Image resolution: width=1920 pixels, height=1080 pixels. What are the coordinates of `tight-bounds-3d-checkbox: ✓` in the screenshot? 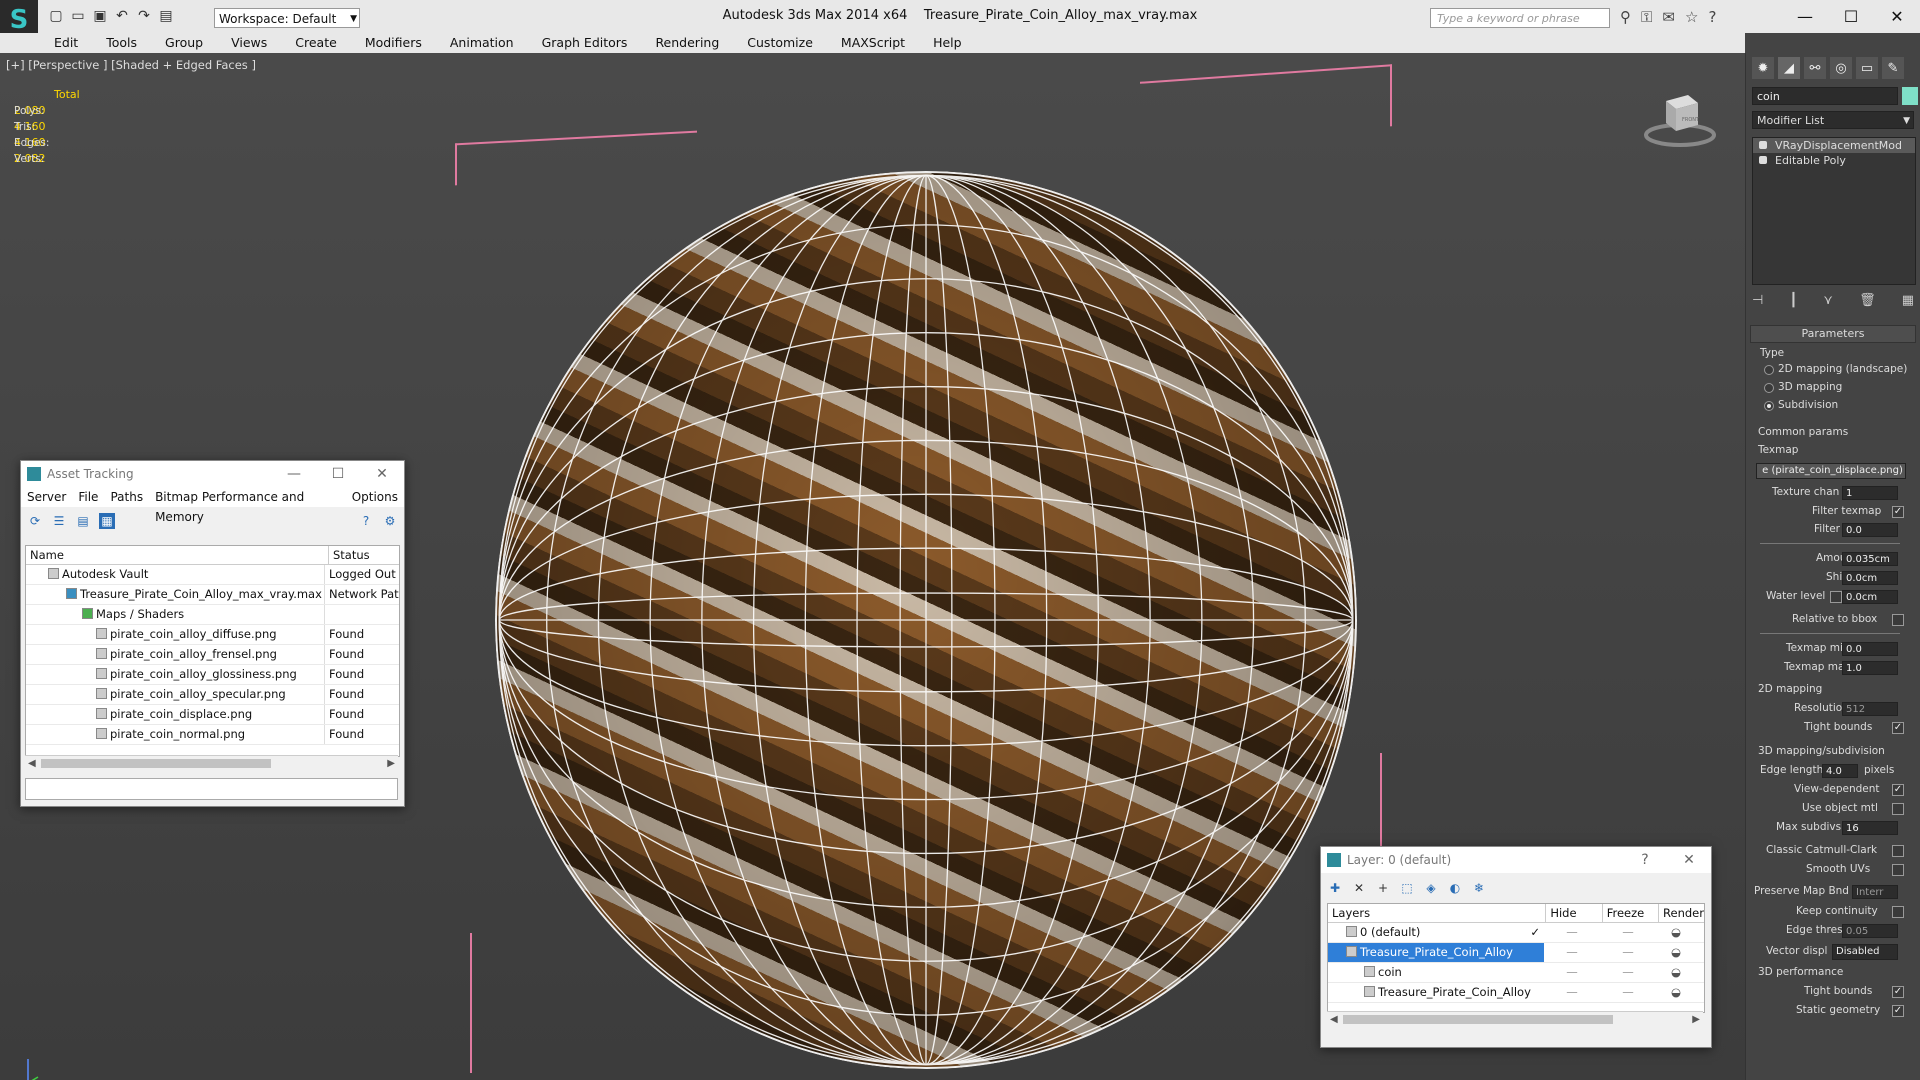 It's located at (1898, 992).